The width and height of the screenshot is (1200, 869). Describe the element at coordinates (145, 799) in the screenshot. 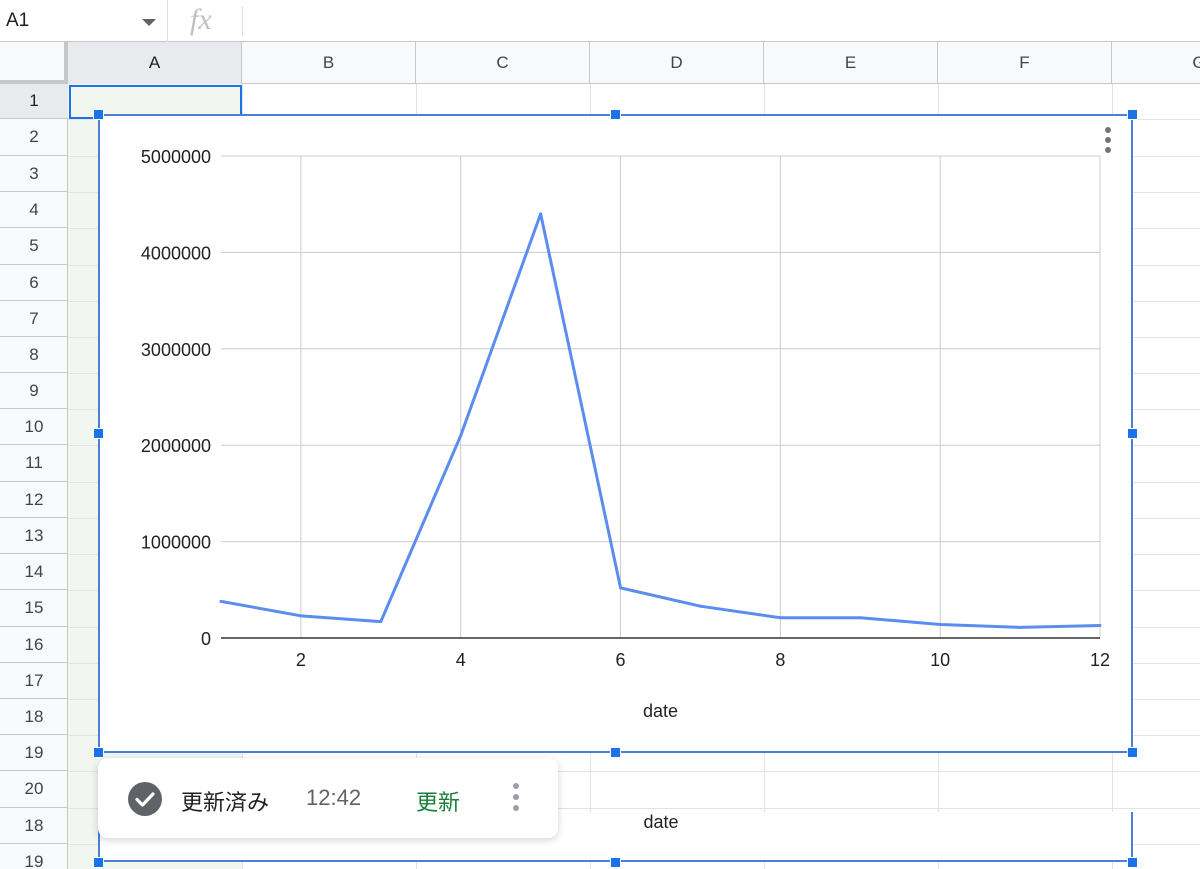

I see `check-circle-icon` at that location.